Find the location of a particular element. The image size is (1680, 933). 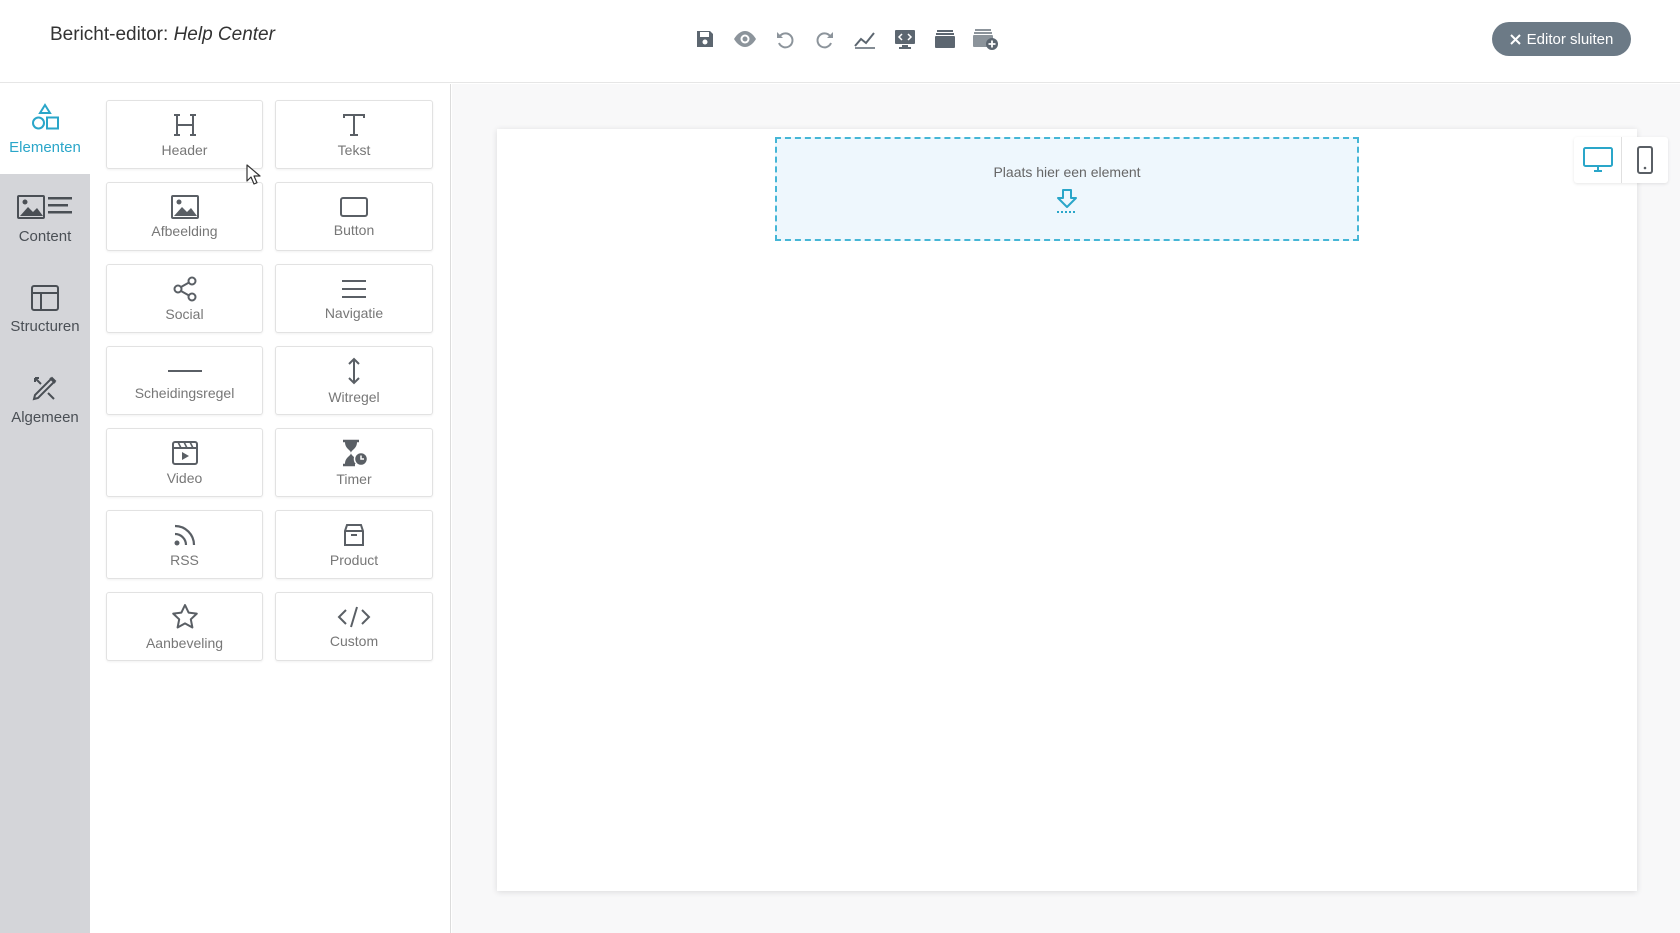

element-tile-timer: Timer is located at coordinates (354, 462).